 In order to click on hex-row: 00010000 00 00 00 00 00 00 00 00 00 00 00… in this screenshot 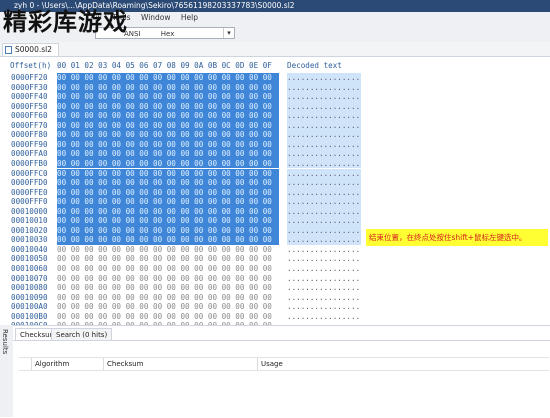, I will do `click(275, 211)`.